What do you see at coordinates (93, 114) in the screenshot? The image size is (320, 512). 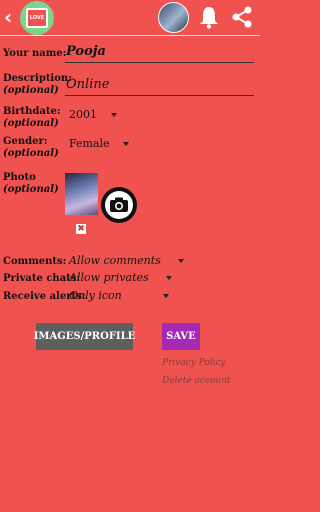 I see `birthdate-select: 2001` at bounding box center [93, 114].